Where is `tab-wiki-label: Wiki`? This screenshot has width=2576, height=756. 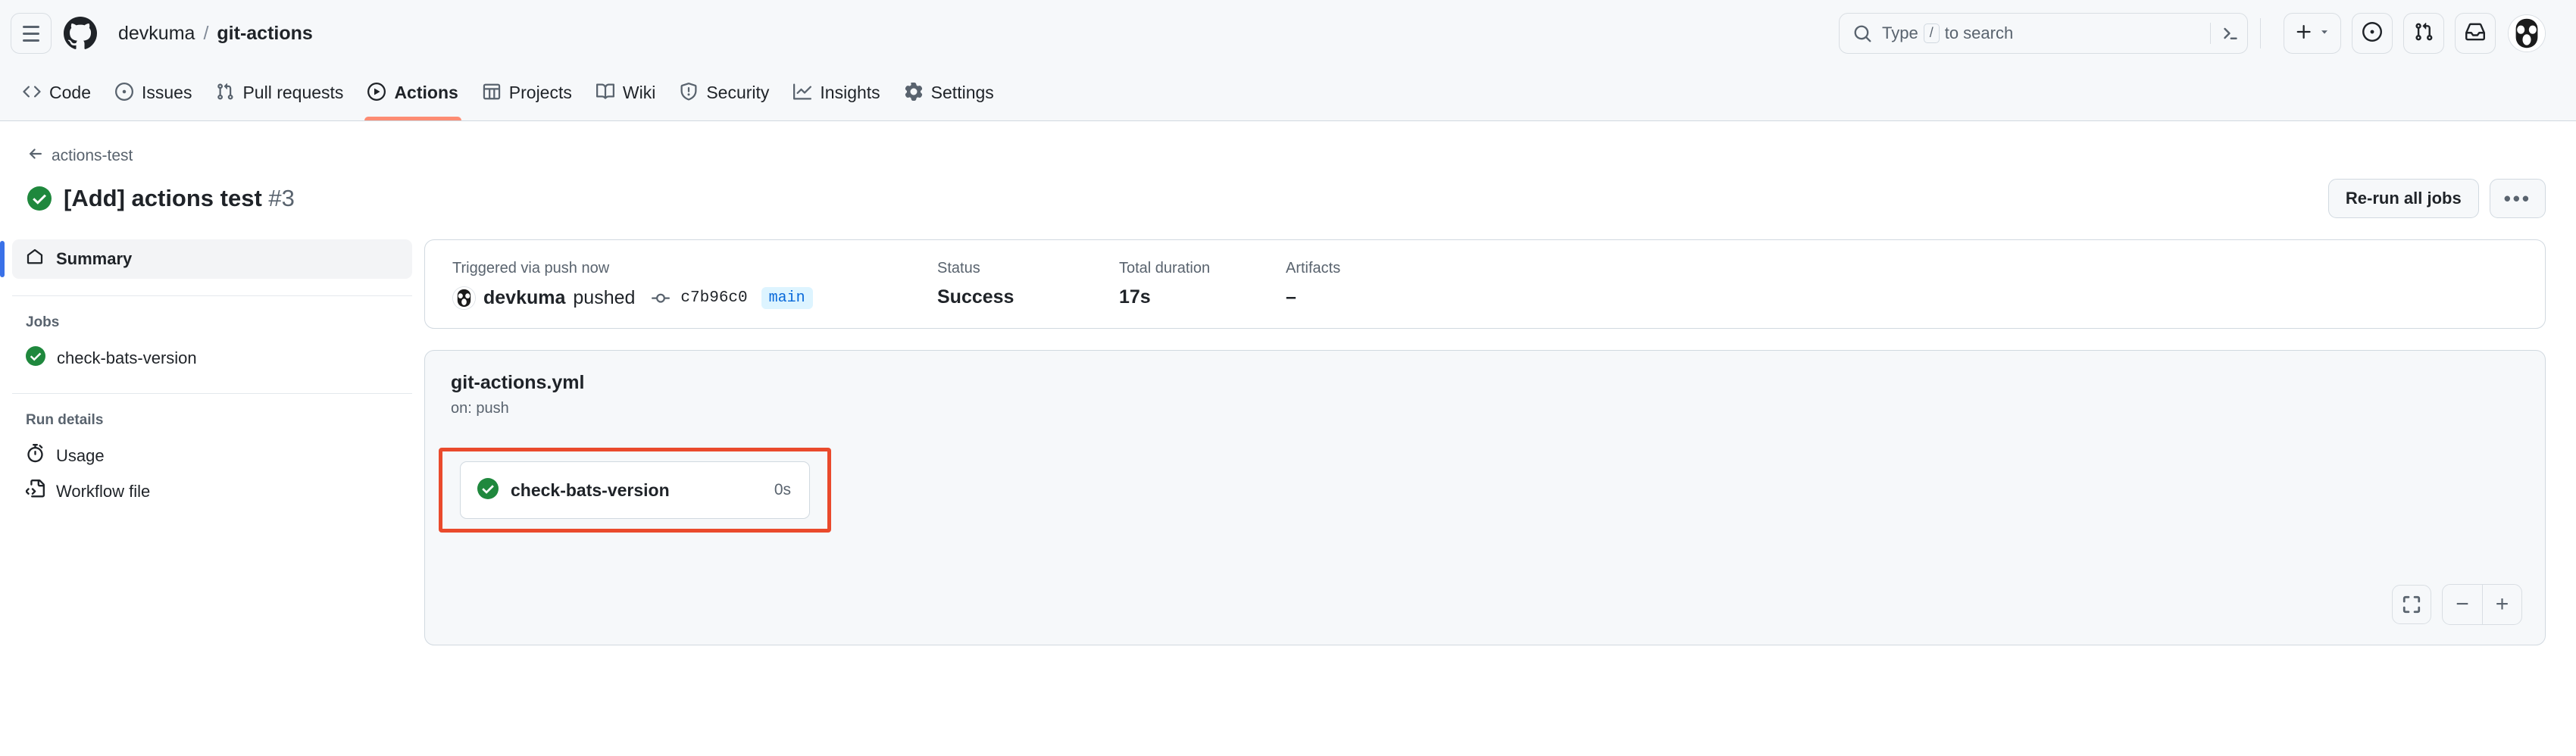 tab-wiki-label: Wiki is located at coordinates (639, 92).